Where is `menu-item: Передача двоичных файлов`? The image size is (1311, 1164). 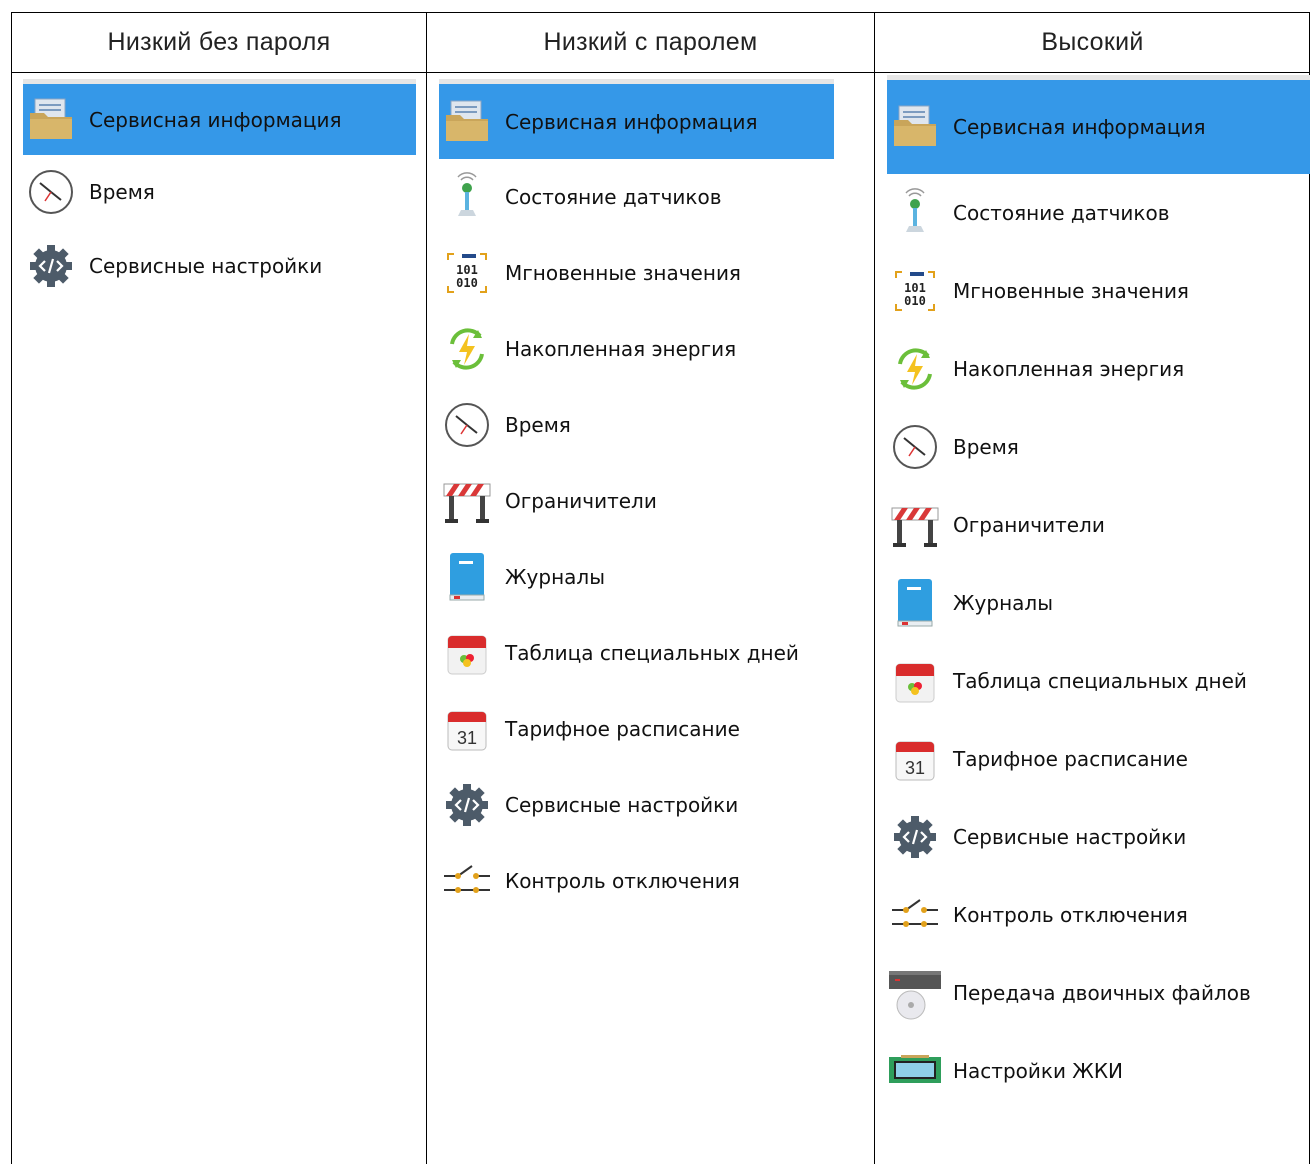 menu-item: Передача двоичных файлов is located at coordinates (1098, 993).